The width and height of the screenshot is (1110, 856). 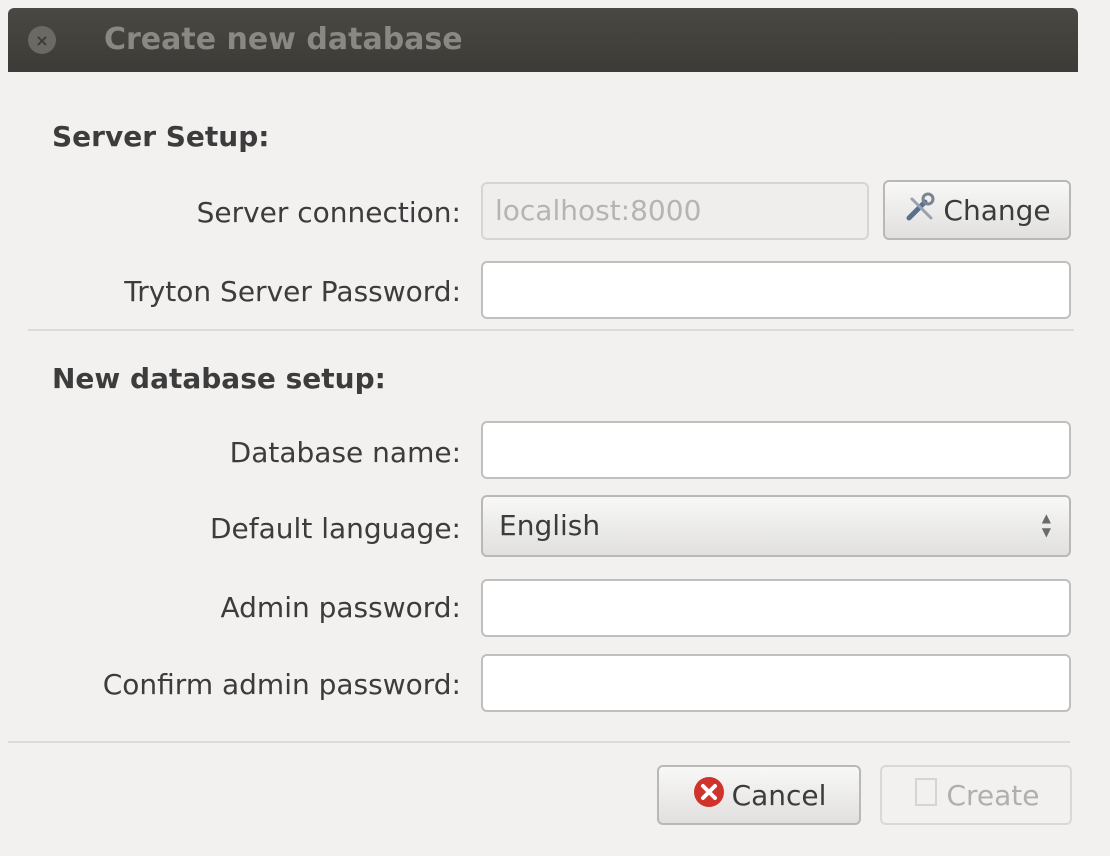 I want to click on database-name-label: Database name:, so click(x=345, y=452).